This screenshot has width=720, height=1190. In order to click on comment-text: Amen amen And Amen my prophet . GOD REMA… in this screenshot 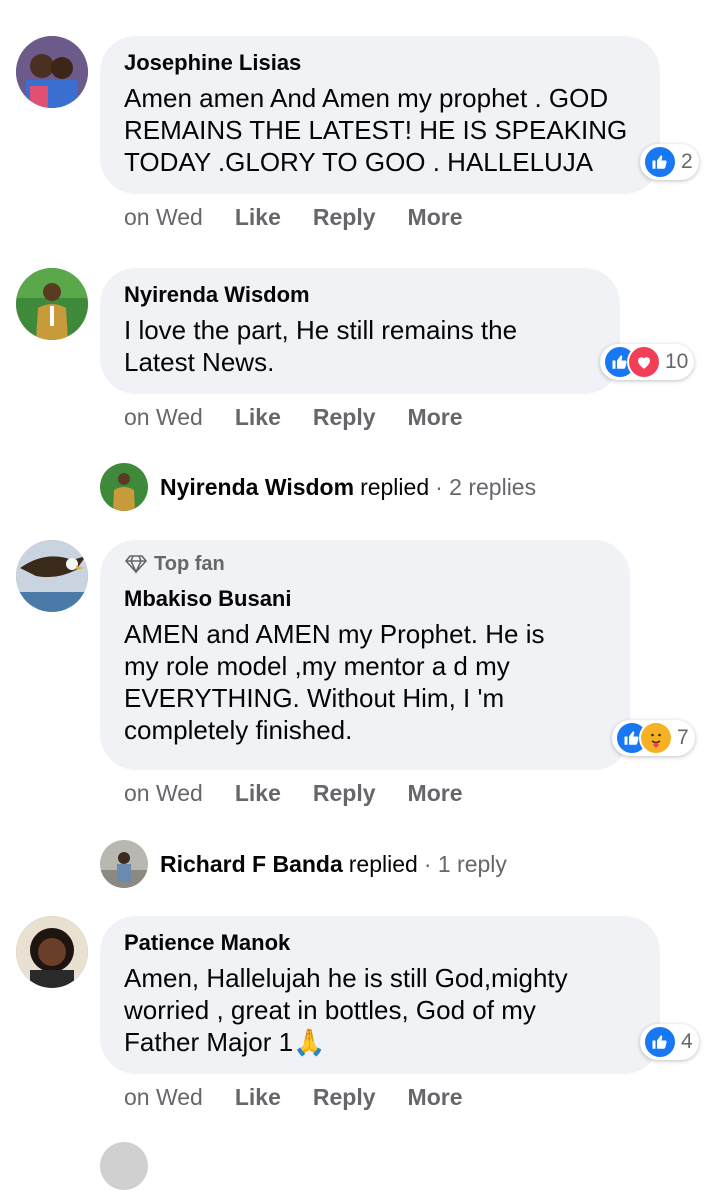, I will do `click(376, 130)`.